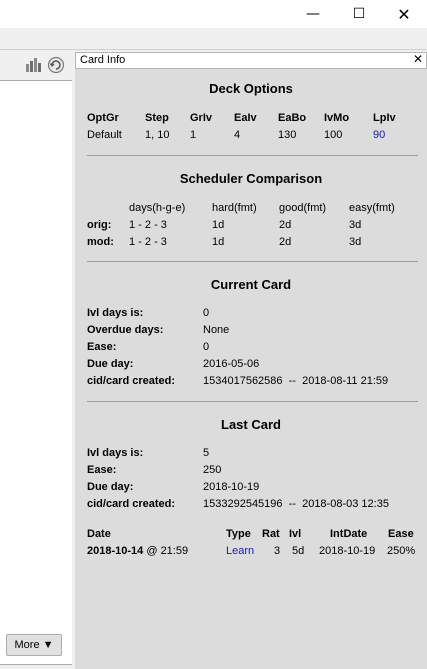  Describe the element at coordinates (251, 60) in the screenshot. I see `card-info-header: Card Info ✕` at that location.